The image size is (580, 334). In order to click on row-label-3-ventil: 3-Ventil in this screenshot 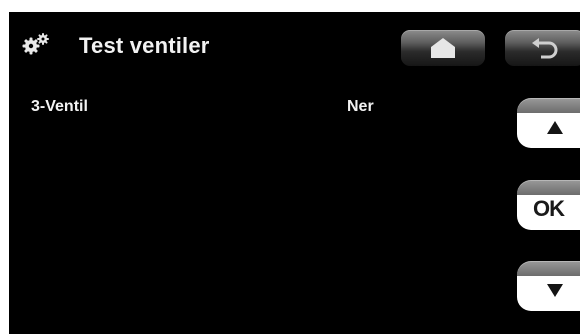, I will do `click(59, 106)`.